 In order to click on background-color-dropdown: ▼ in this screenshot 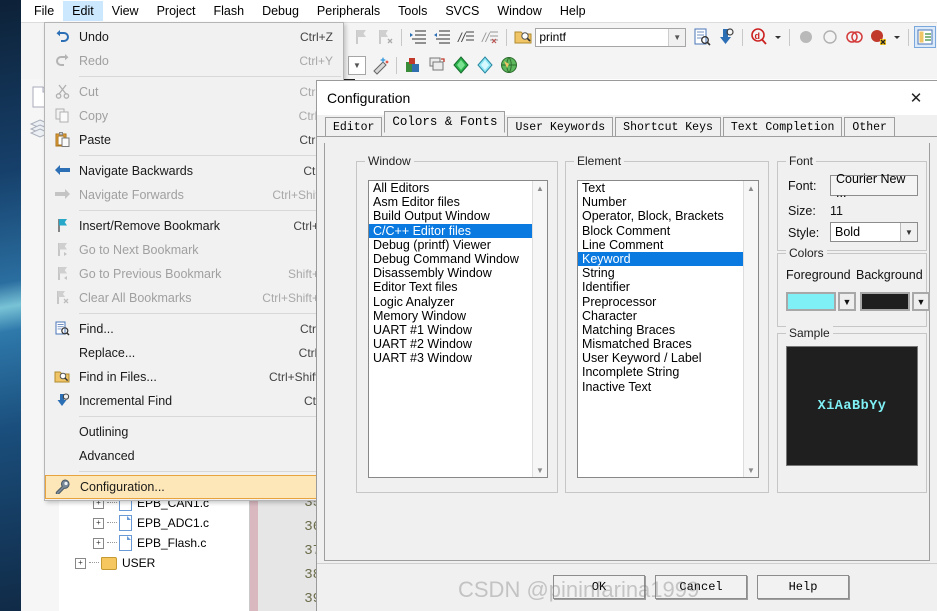, I will do `click(921, 301)`.